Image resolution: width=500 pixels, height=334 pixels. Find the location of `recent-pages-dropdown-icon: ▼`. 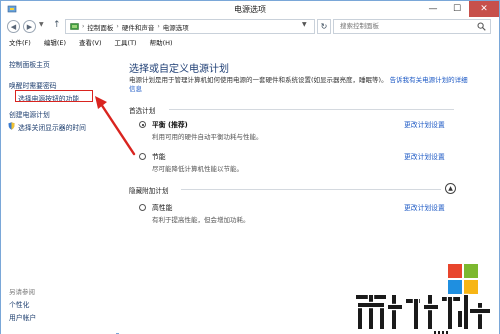

recent-pages-dropdown-icon: ▼ is located at coordinates (41, 24).